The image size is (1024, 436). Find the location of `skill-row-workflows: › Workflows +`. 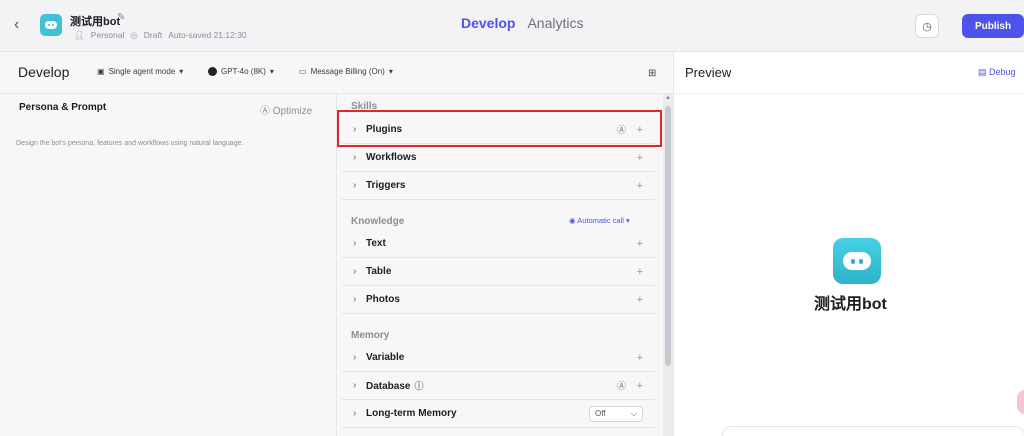

skill-row-workflows: › Workflows + is located at coordinates (498, 158).